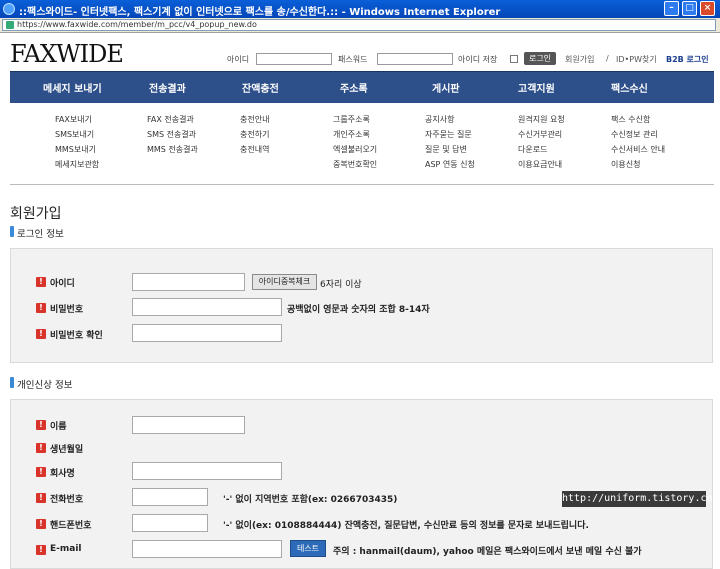  What do you see at coordinates (638, 149) in the screenshot?
I see `submenu-receive-service: 수신서비스 안내` at bounding box center [638, 149].